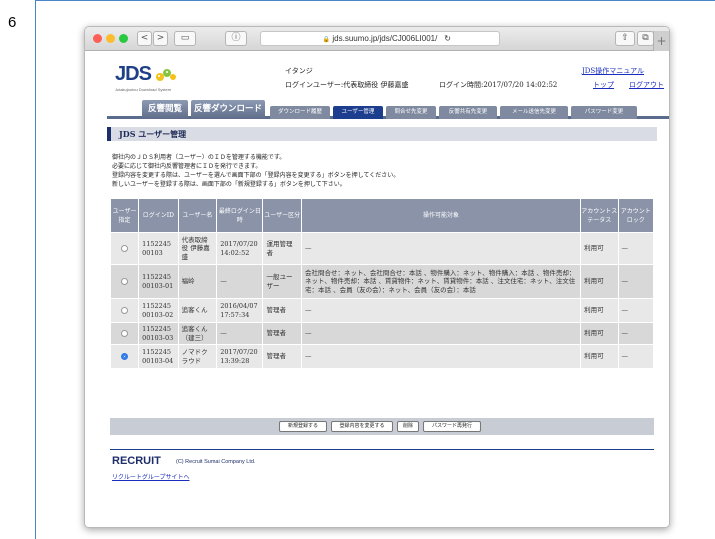 The width and height of the screenshot is (715, 539). I want to click on recruit-group-link: リクルートグループサイトへ, so click(150, 476).